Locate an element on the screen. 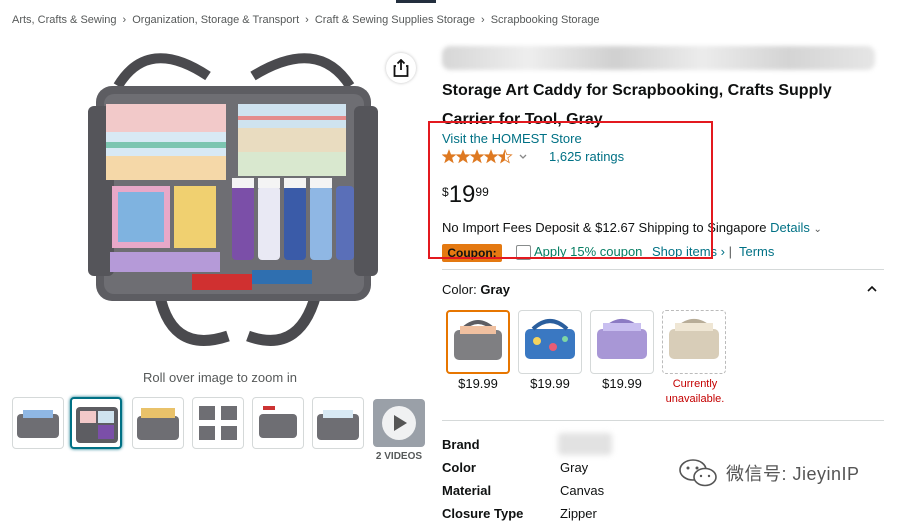 Image resolution: width=914 pixels, height=521 pixels. spec-value-material: Canvas is located at coordinates (582, 490).